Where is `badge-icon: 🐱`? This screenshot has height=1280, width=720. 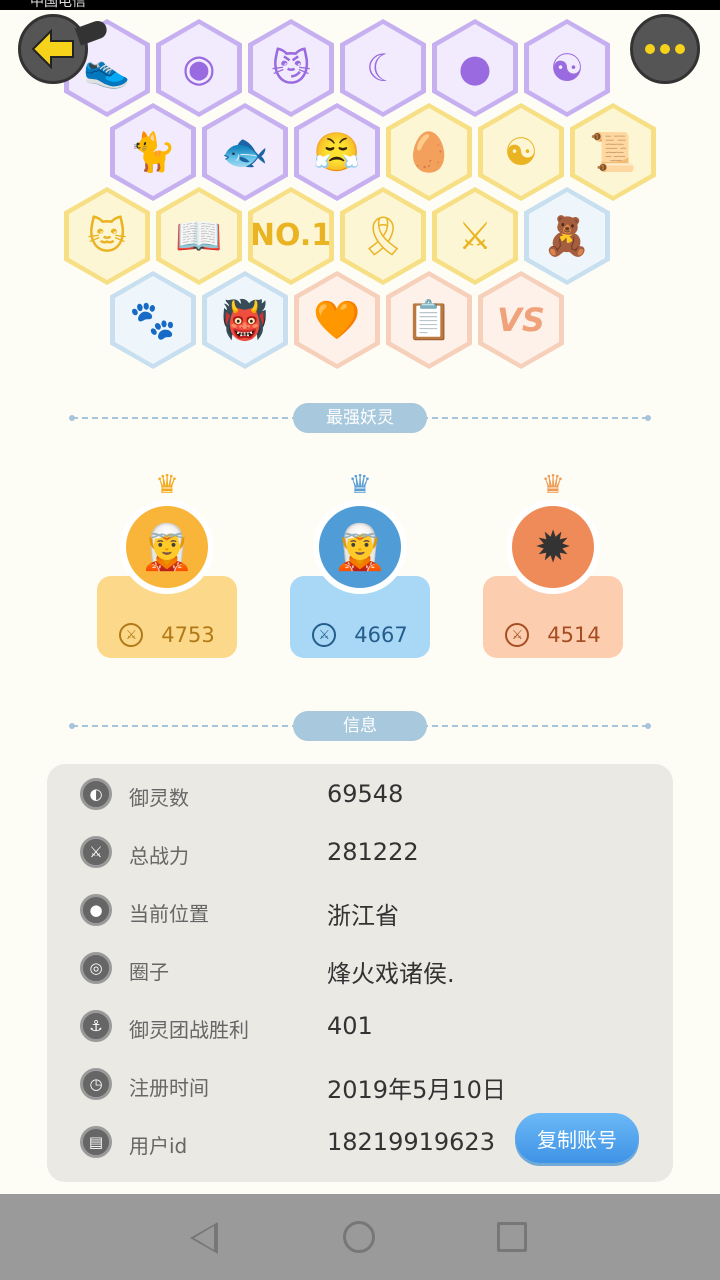
badge-icon: 🐱 is located at coordinates (107, 236).